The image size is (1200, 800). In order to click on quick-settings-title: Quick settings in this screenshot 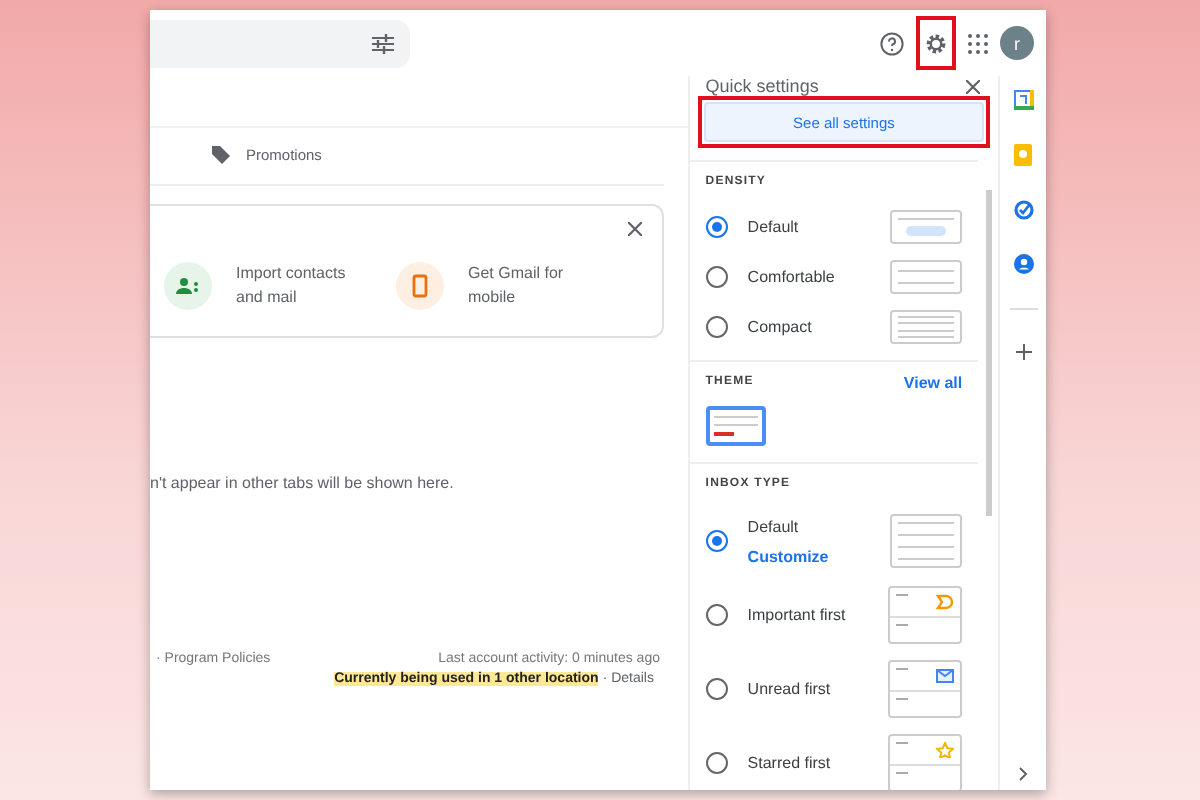, I will do `click(762, 86)`.